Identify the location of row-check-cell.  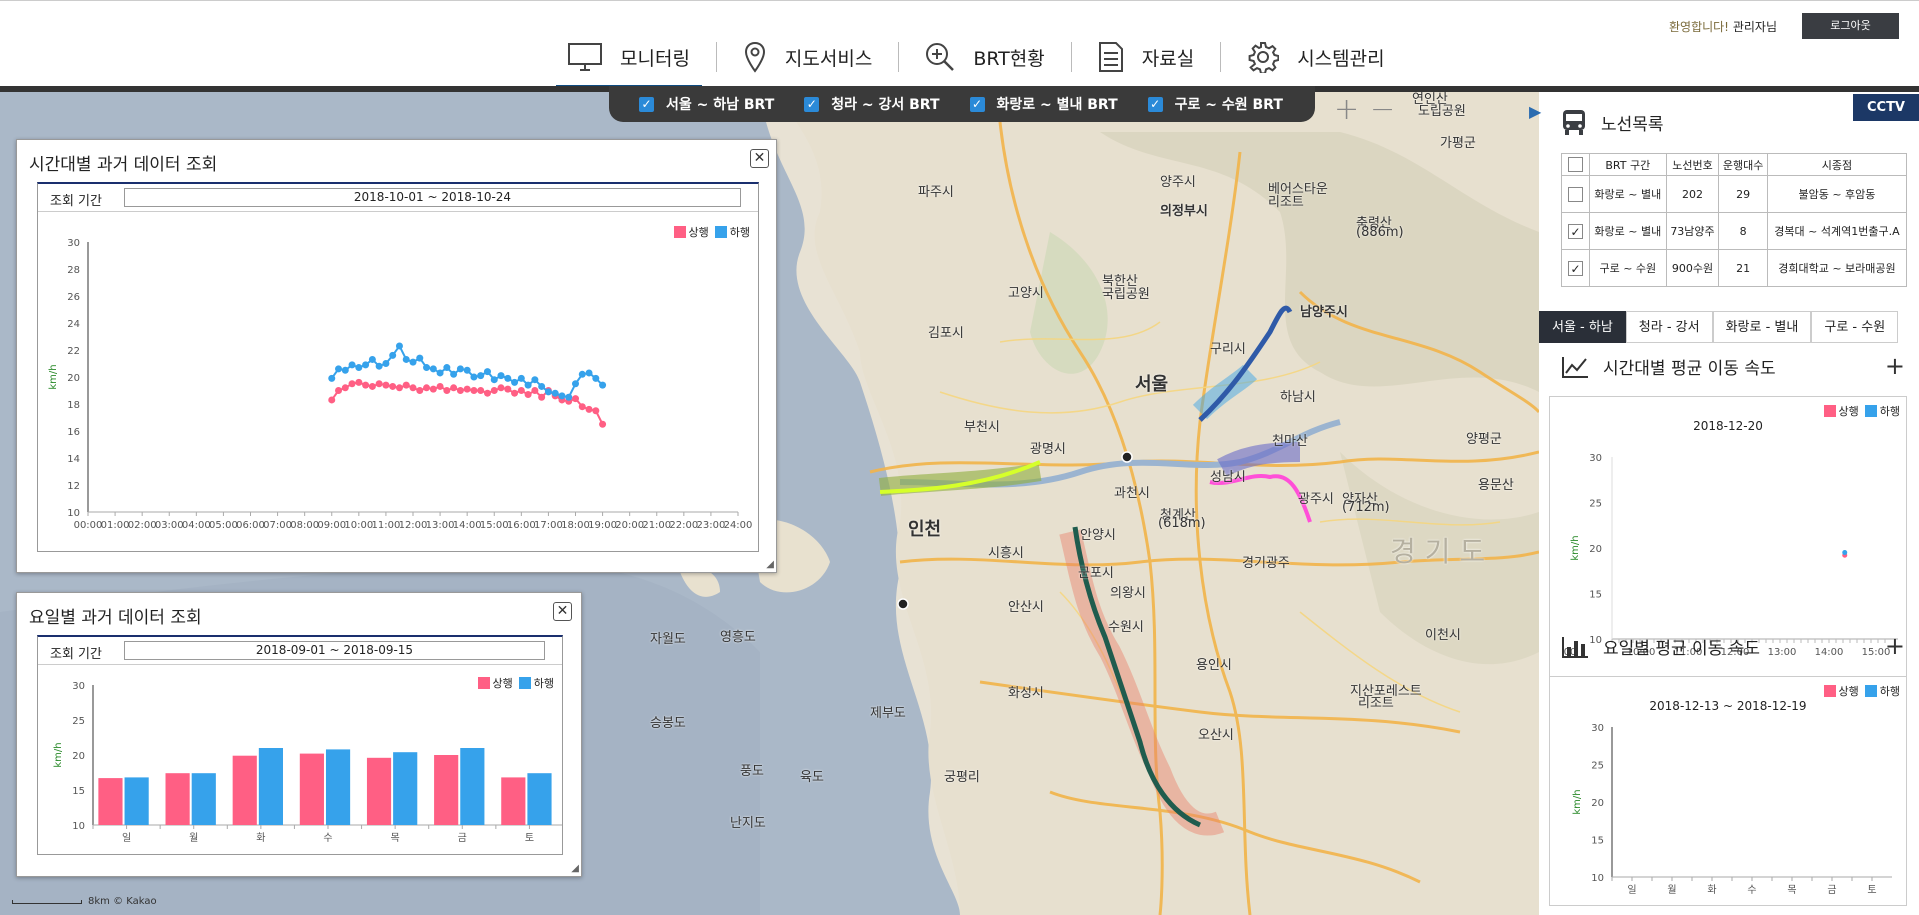
(1575, 194).